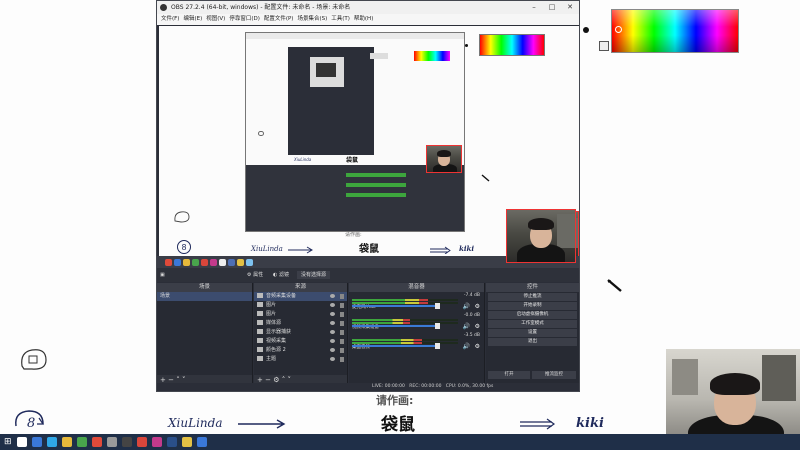 This screenshot has width=800, height=450. I want to click on preview-arrow-icon, so click(300, 250).